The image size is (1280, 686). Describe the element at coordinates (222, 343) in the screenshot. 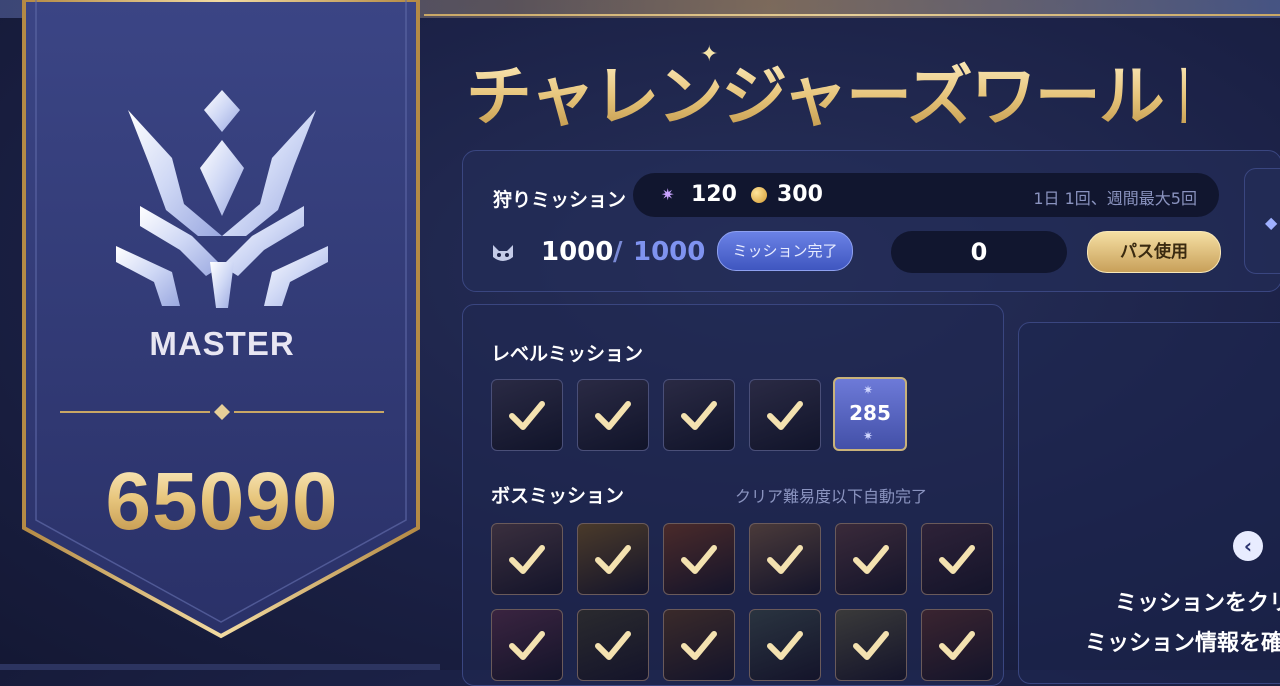

I see `rank-name: MASTER` at that location.